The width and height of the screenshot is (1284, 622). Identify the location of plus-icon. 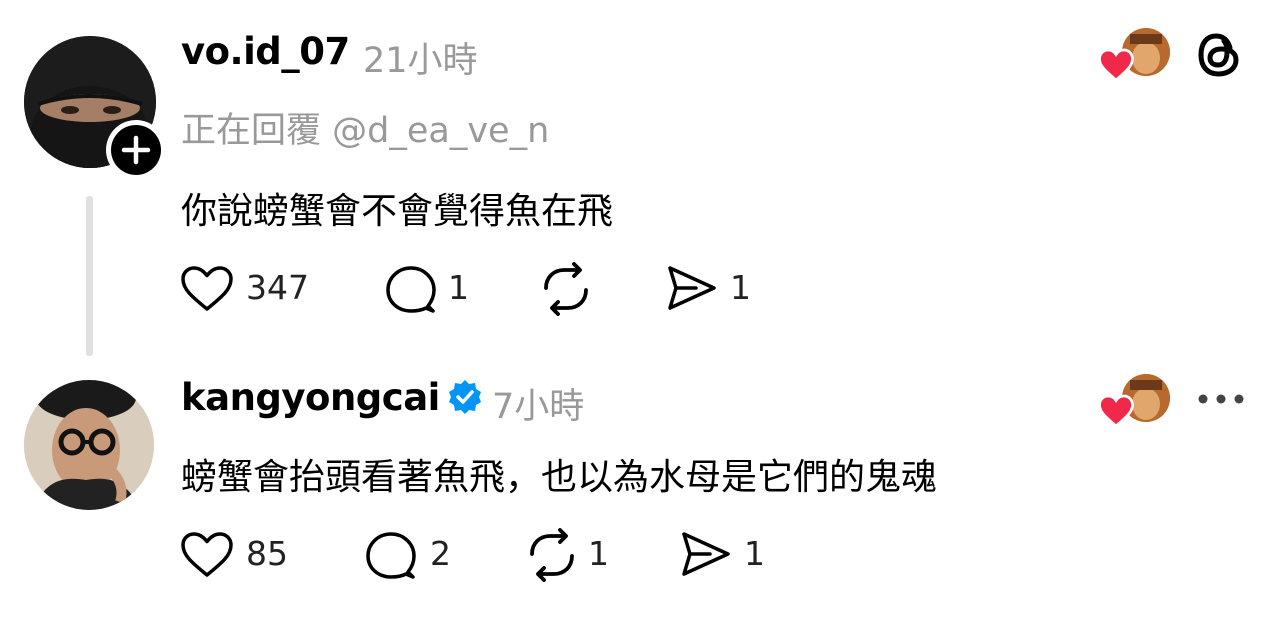
(136, 150).